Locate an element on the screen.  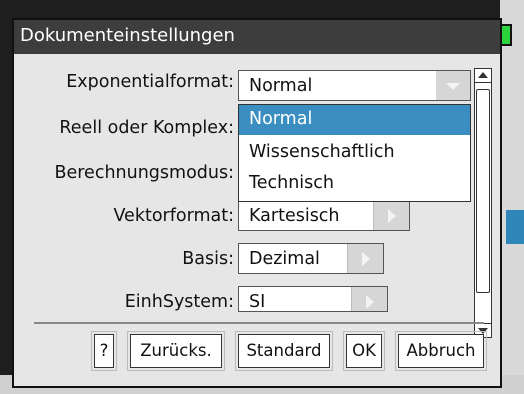
back-button-label: Zurücks. is located at coordinates (176, 350).